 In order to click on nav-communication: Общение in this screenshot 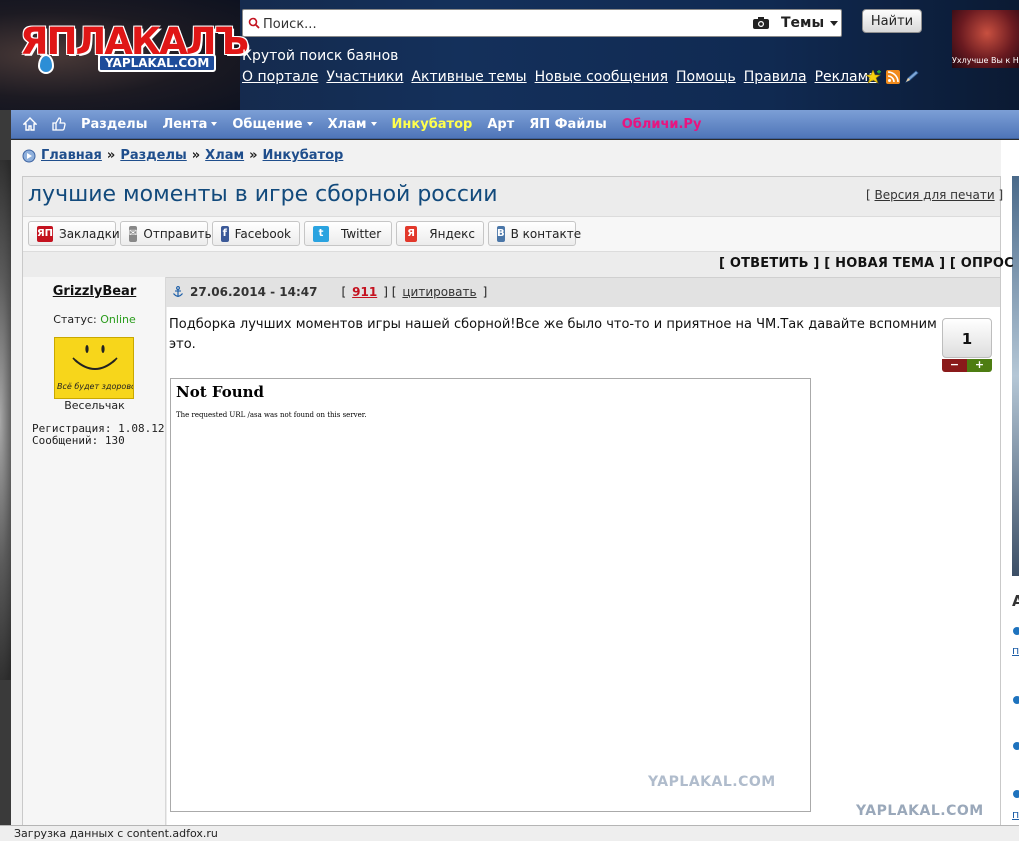, I will do `click(272, 124)`.